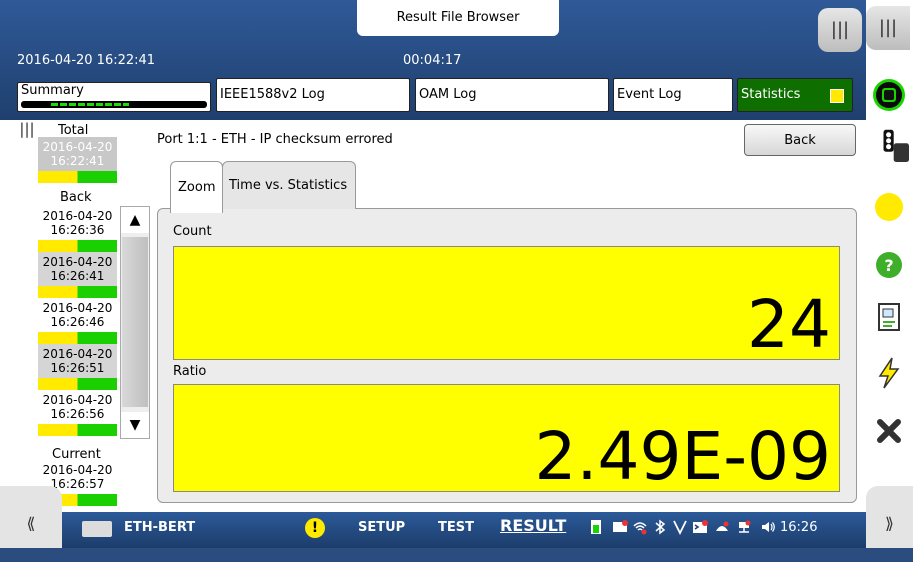 This screenshot has height=562, width=913. What do you see at coordinates (889, 95) in the screenshot?
I see `stop-icon` at bounding box center [889, 95].